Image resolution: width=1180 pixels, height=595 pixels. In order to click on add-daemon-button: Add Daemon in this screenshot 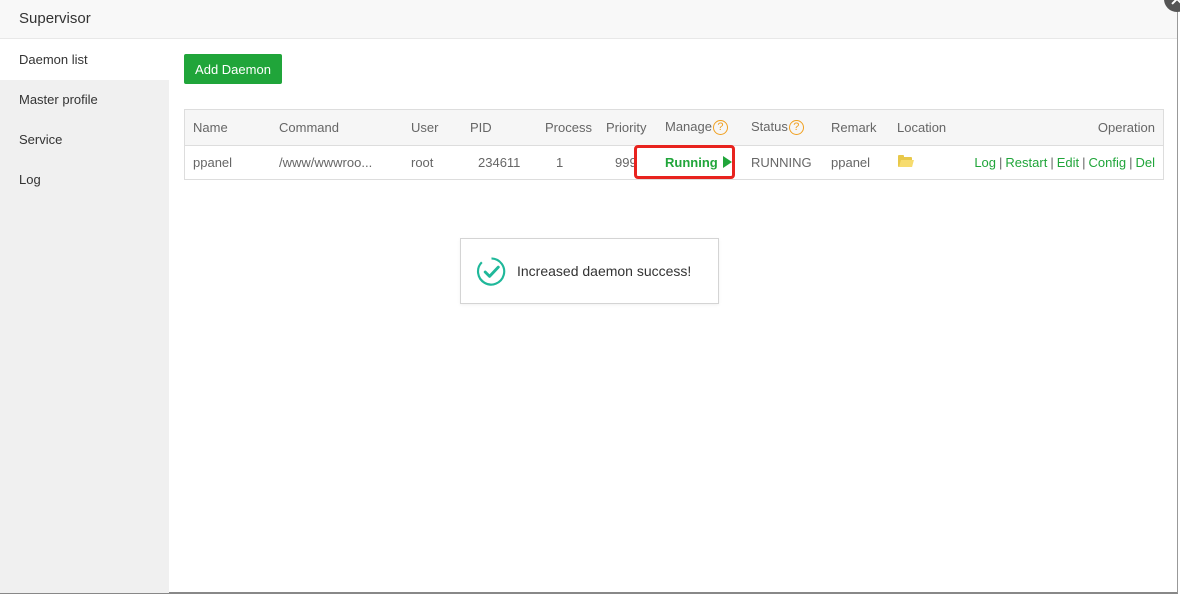, I will do `click(233, 69)`.